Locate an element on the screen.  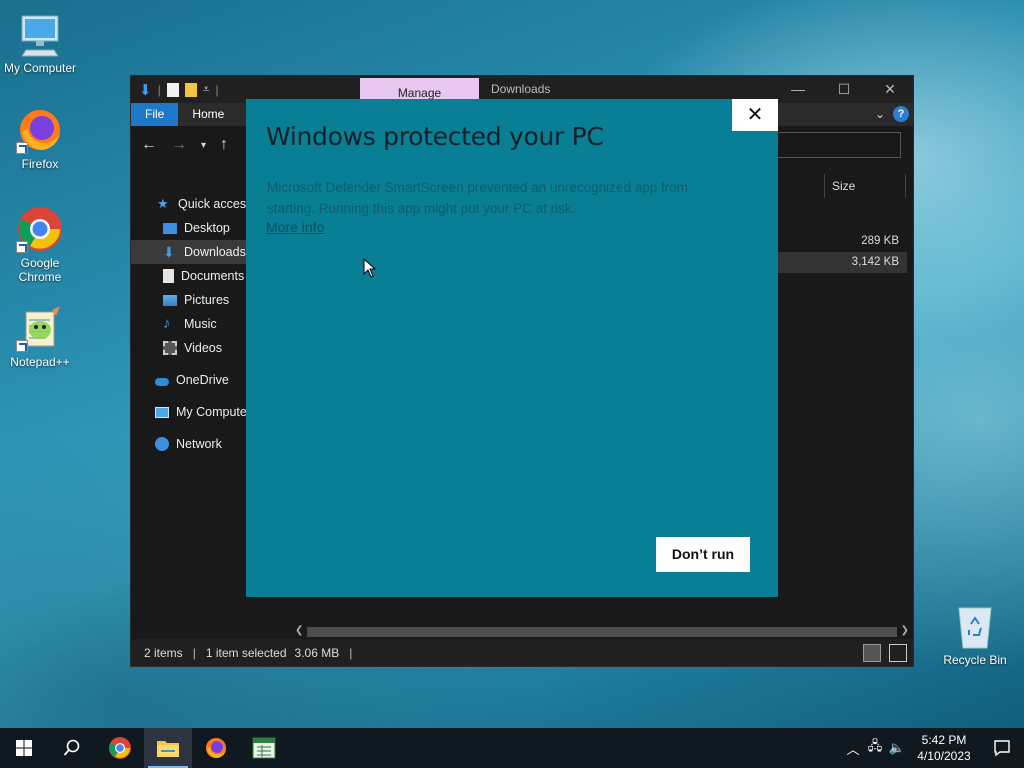
status-bar: 2 items | 1 item selected 3.06 MB | is located at coordinates (522, 652).